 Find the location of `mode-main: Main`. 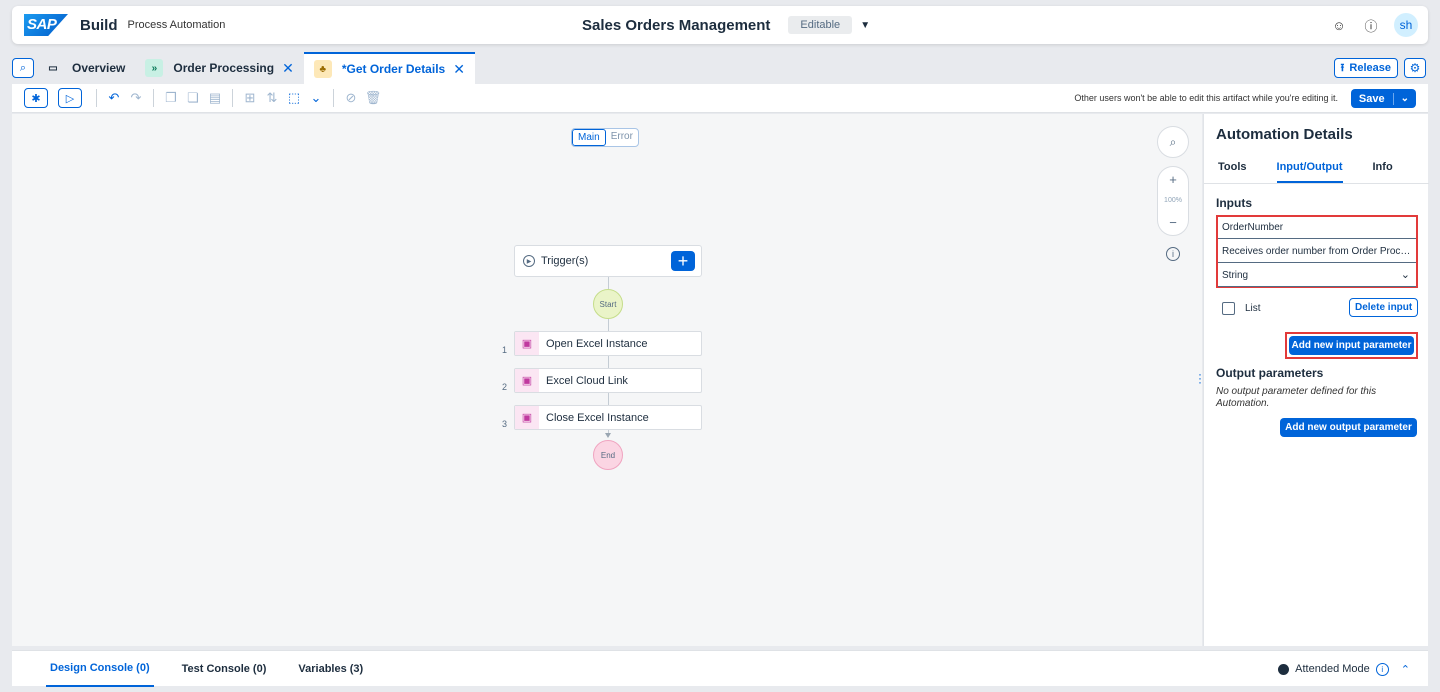

mode-main: Main is located at coordinates (589, 137).